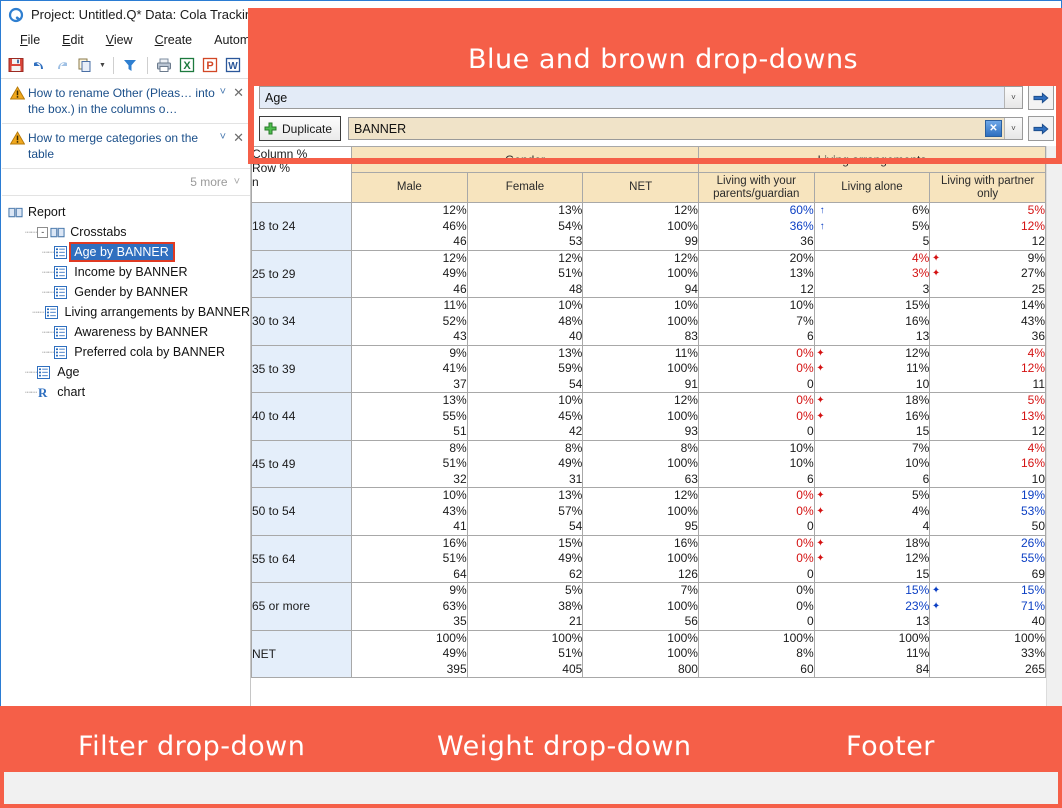 The width and height of the screenshot is (1062, 808). Describe the element at coordinates (992, 416) in the screenshot. I see `table-cell: 5%↓13%↓12` at that location.